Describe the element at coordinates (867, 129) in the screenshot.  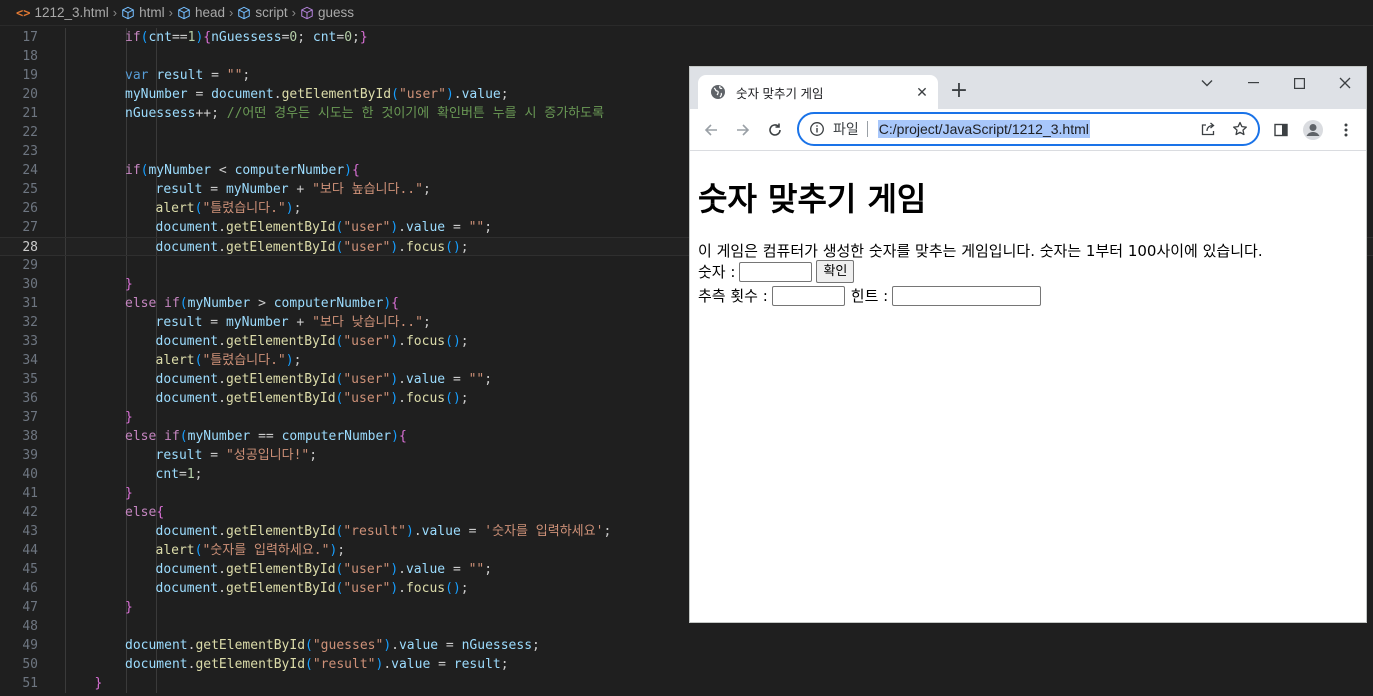
I see `omnibox-divider` at that location.